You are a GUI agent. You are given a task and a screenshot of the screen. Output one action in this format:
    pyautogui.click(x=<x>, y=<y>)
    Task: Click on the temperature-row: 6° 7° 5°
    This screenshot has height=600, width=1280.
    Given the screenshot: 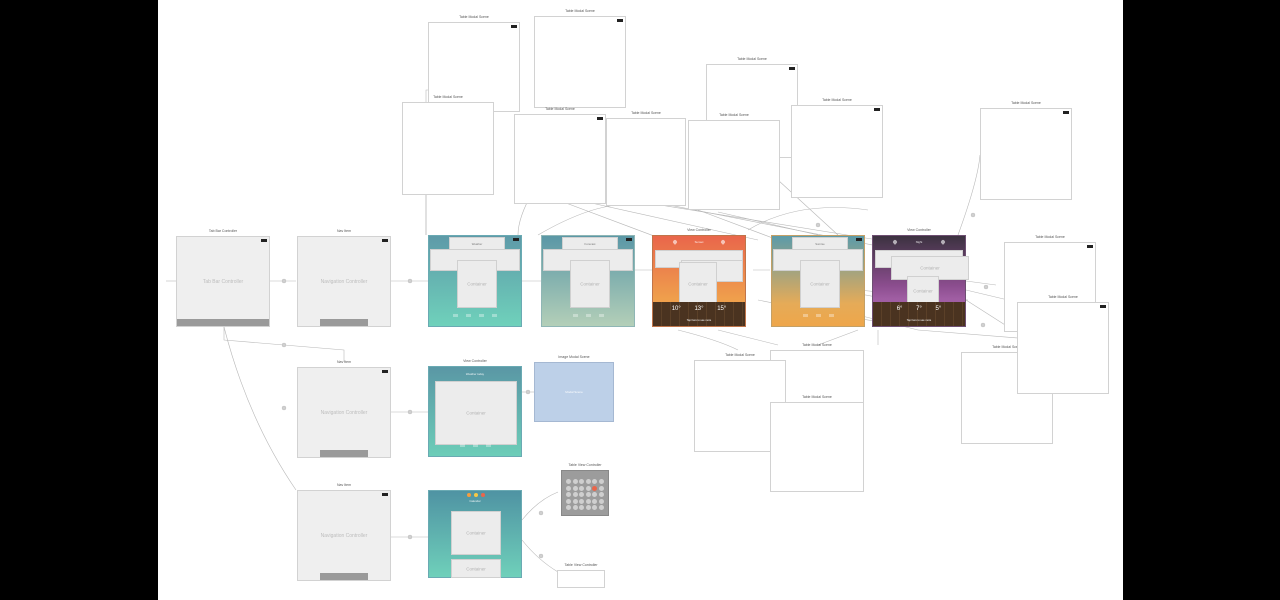 What is the action you would take?
    pyautogui.click(x=919, y=309)
    